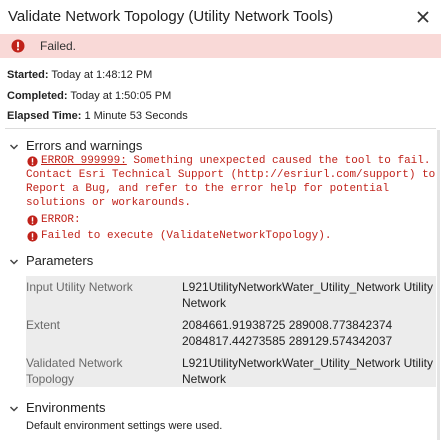  I want to click on scrollbar, so click(438, 285).